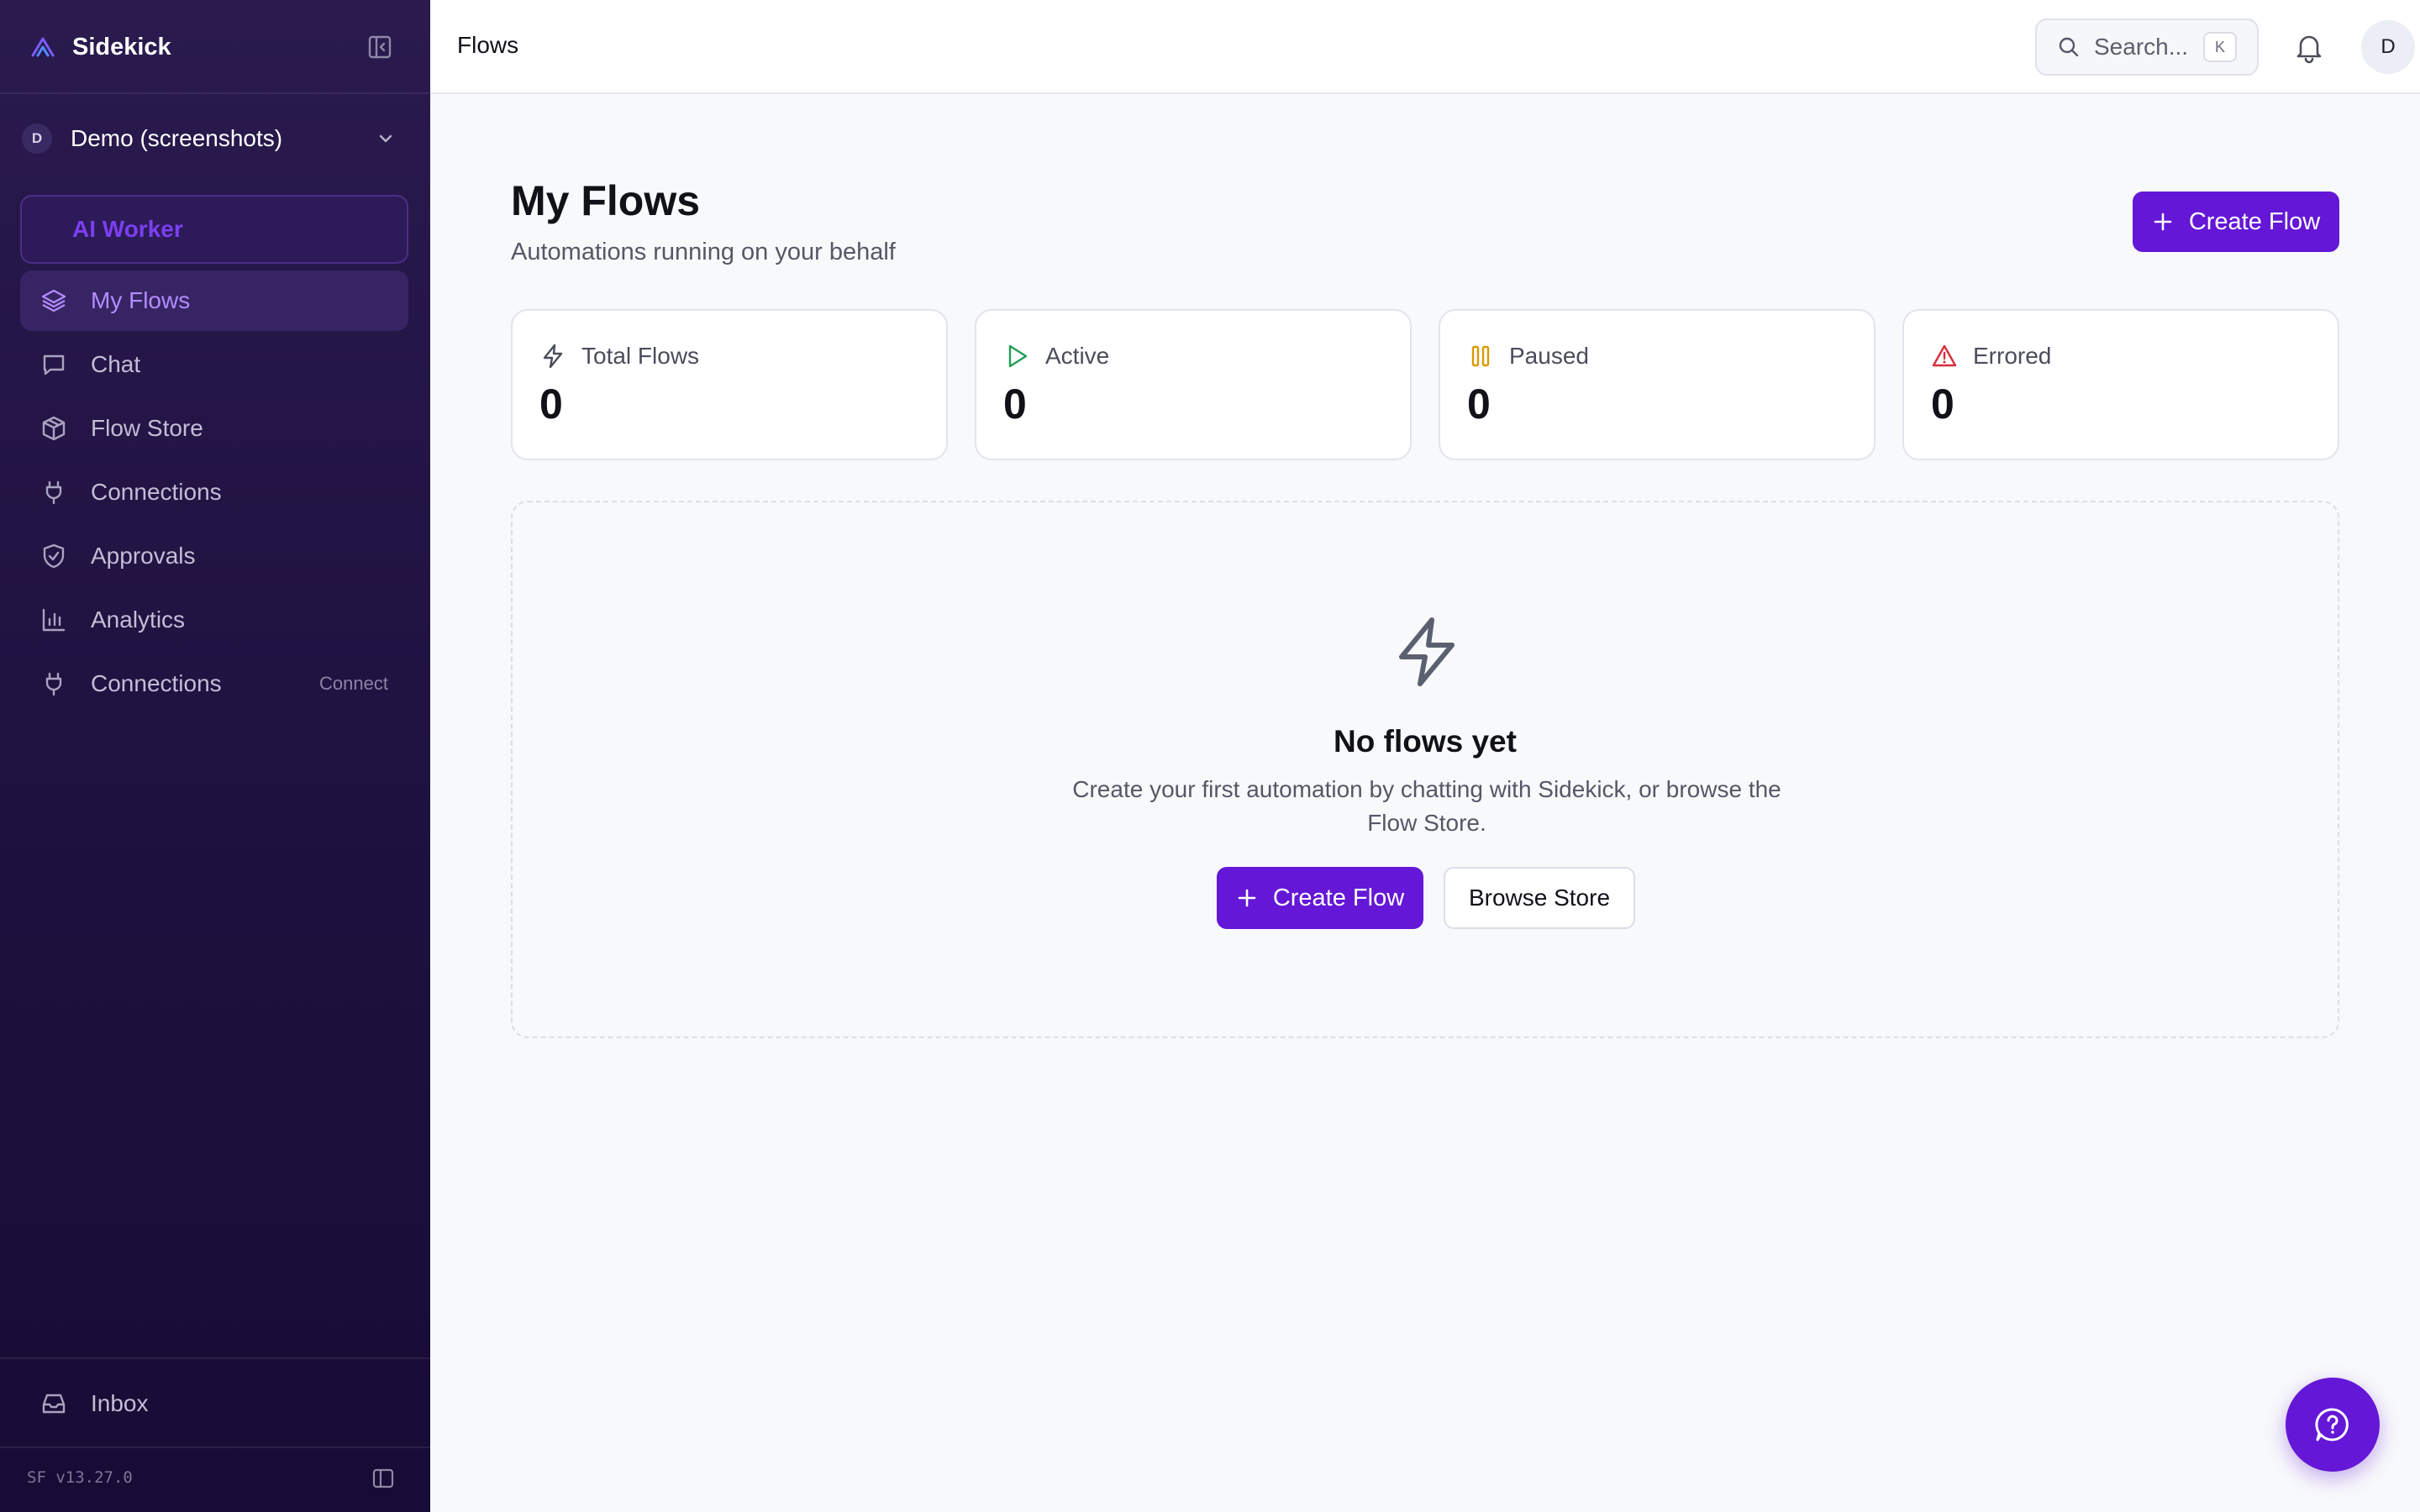 This screenshot has width=2420, height=1512. What do you see at coordinates (1657, 384) in the screenshot?
I see `stat-card-paused: Paused 0` at bounding box center [1657, 384].